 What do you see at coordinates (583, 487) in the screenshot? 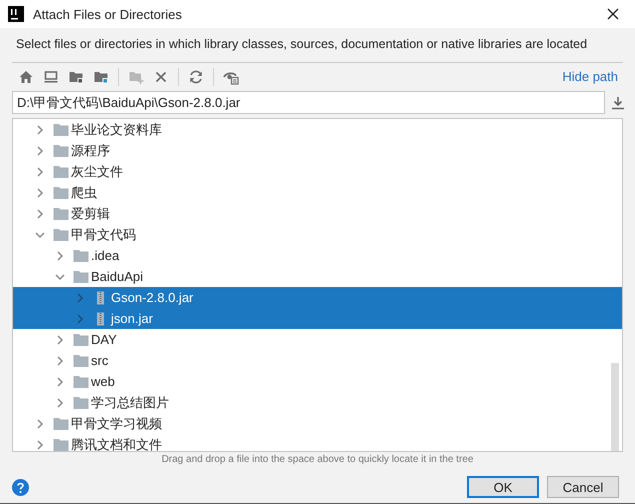
I see `dialog-button: Cancel` at bounding box center [583, 487].